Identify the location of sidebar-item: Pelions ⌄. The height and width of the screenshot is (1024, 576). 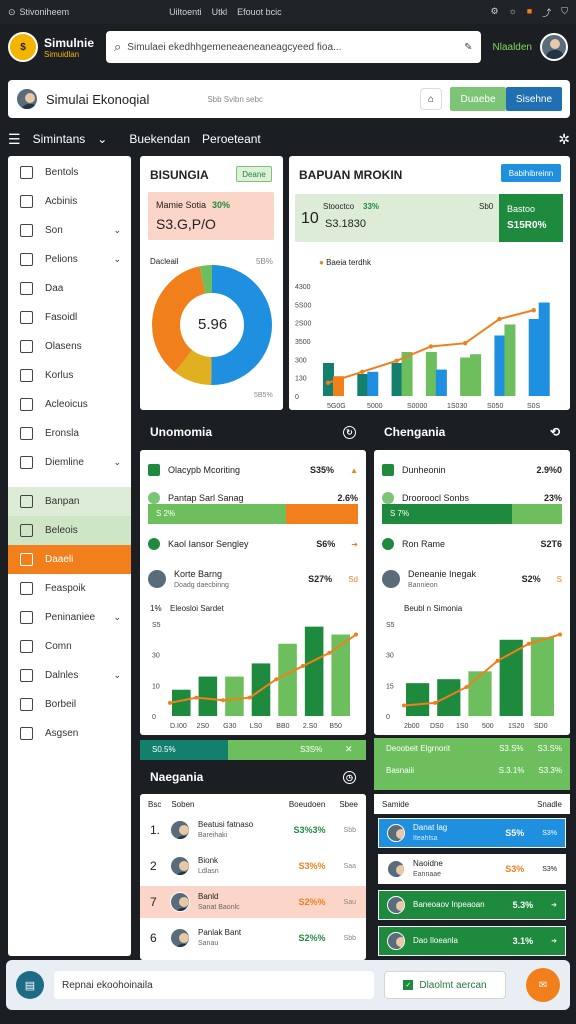
(69, 259).